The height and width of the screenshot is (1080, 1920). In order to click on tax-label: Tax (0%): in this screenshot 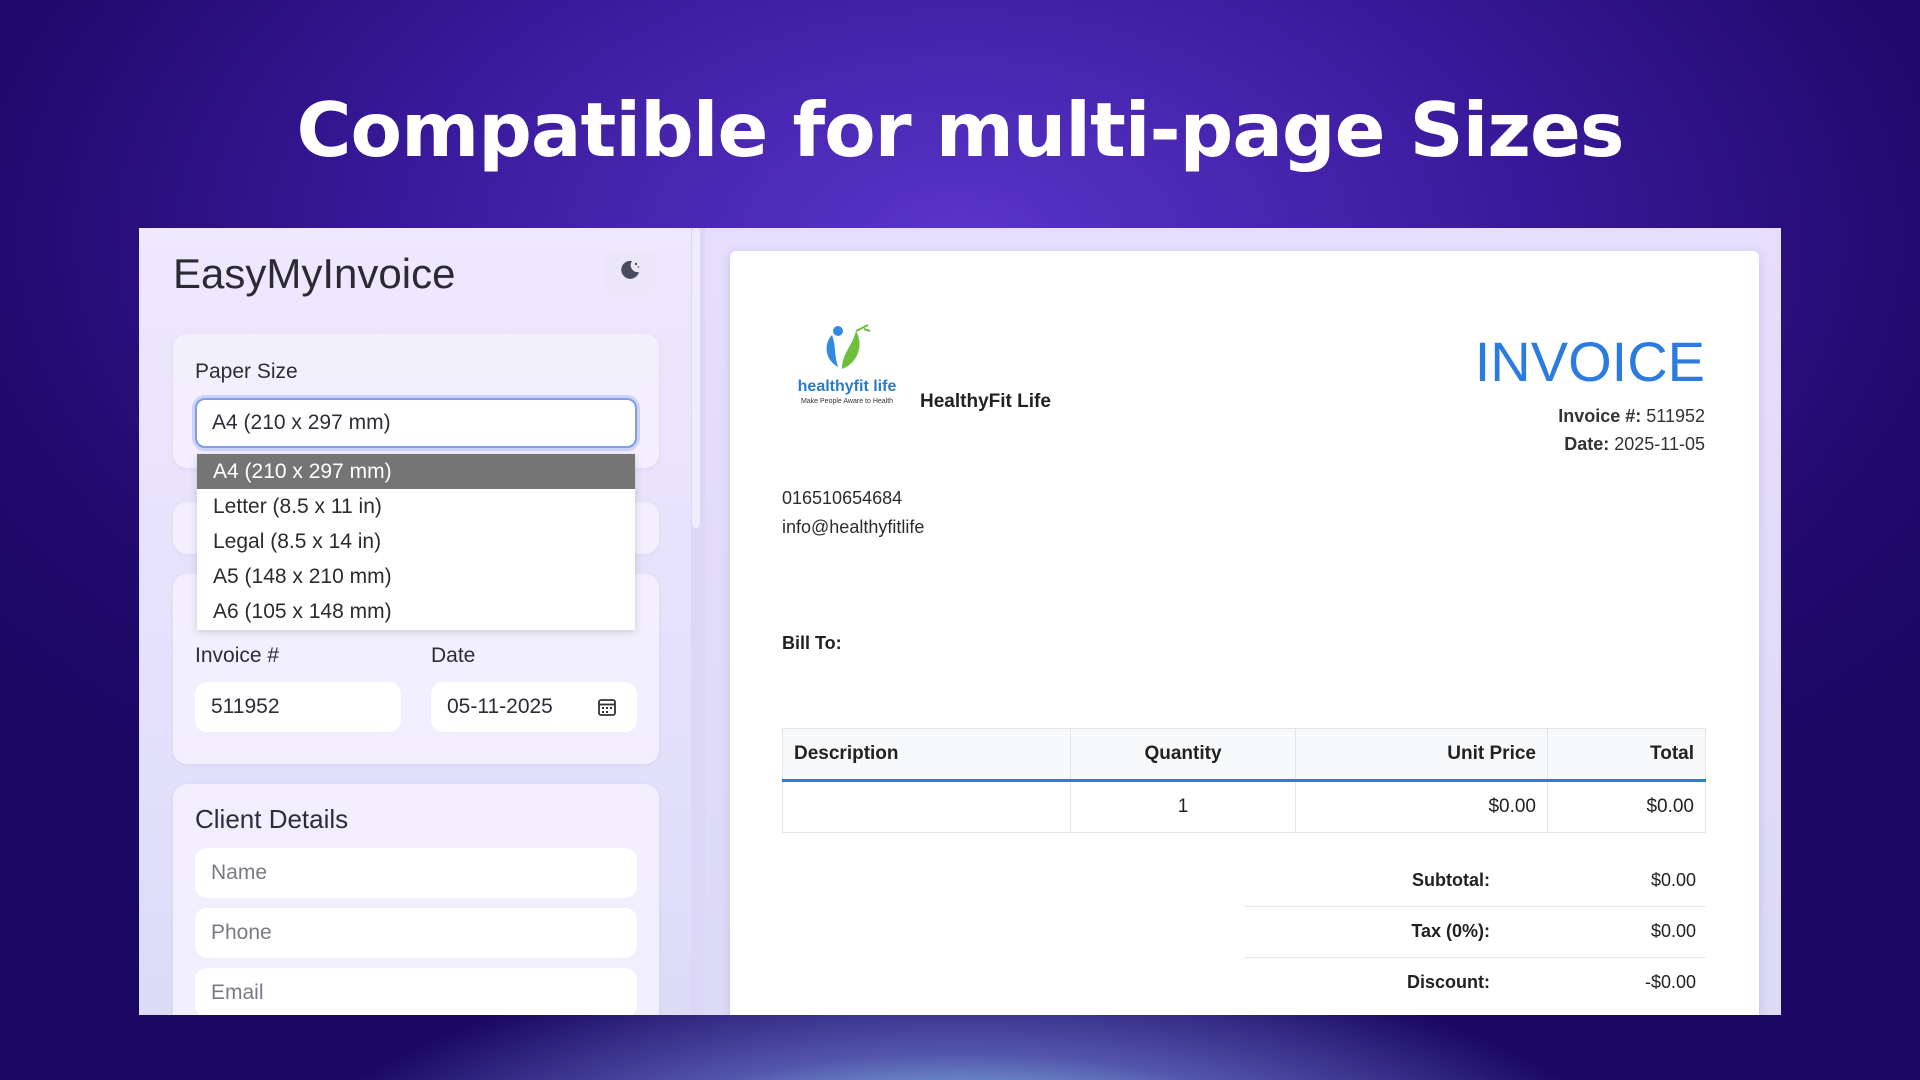, I will do `click(1450, 931)`.